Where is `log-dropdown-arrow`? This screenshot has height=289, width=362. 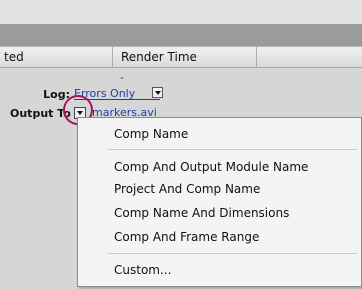
log-dropdown-arrow is located at coordinates (157, 92).